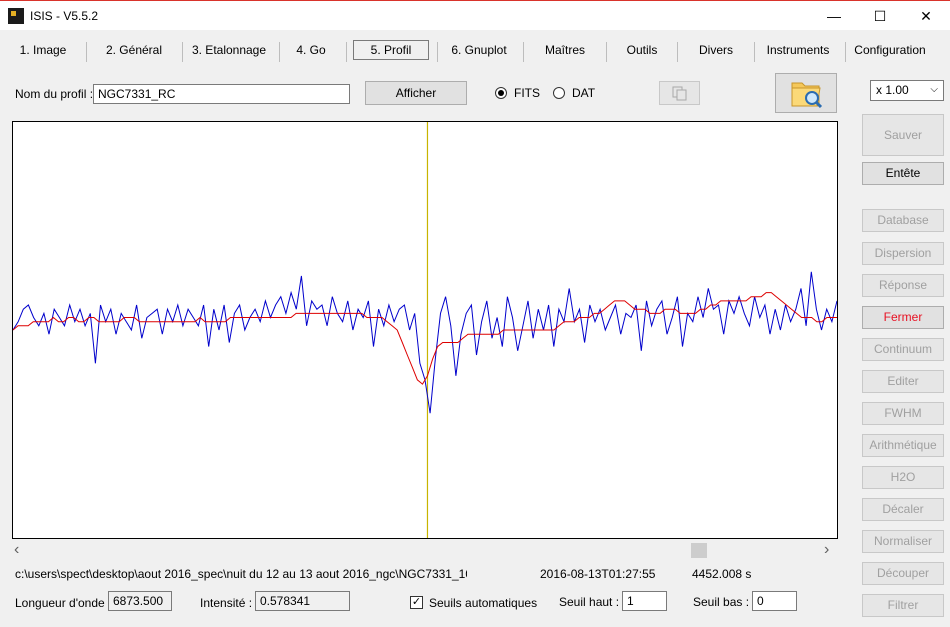 This screenshot has width=950, height=627. Describe the element at coordinates (589, 602) in the screenshot. I see `high-threshold-label: Seuil haut :` at that location.